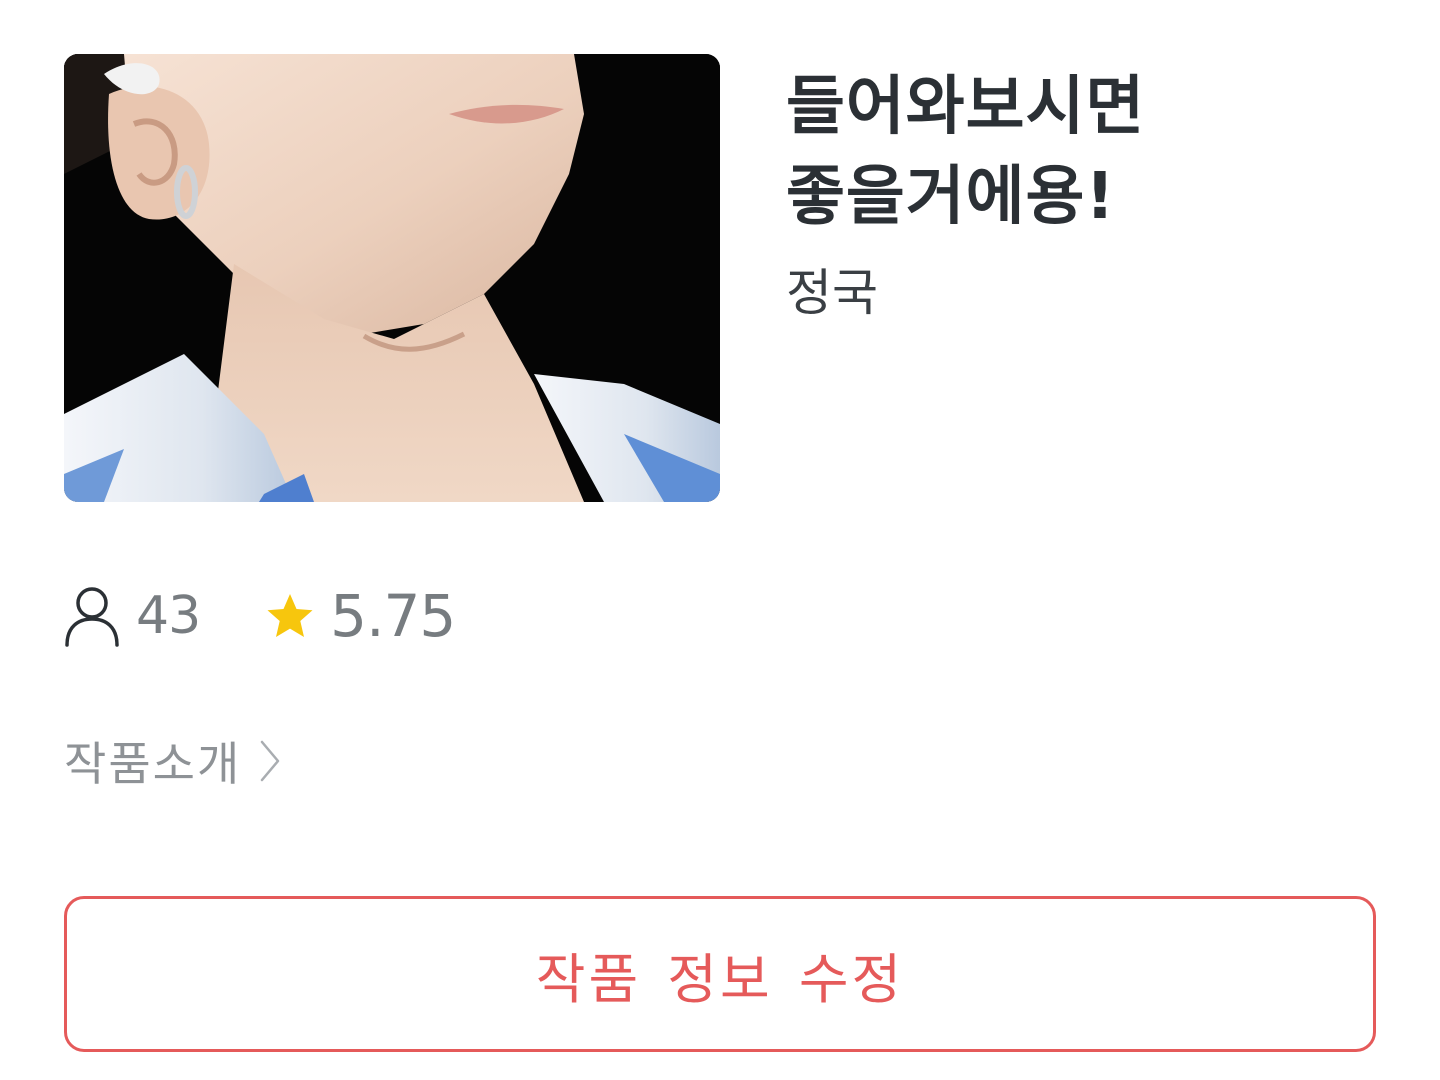  I want to click on work-title-line1: 들어와보시면, so click(966, 107).